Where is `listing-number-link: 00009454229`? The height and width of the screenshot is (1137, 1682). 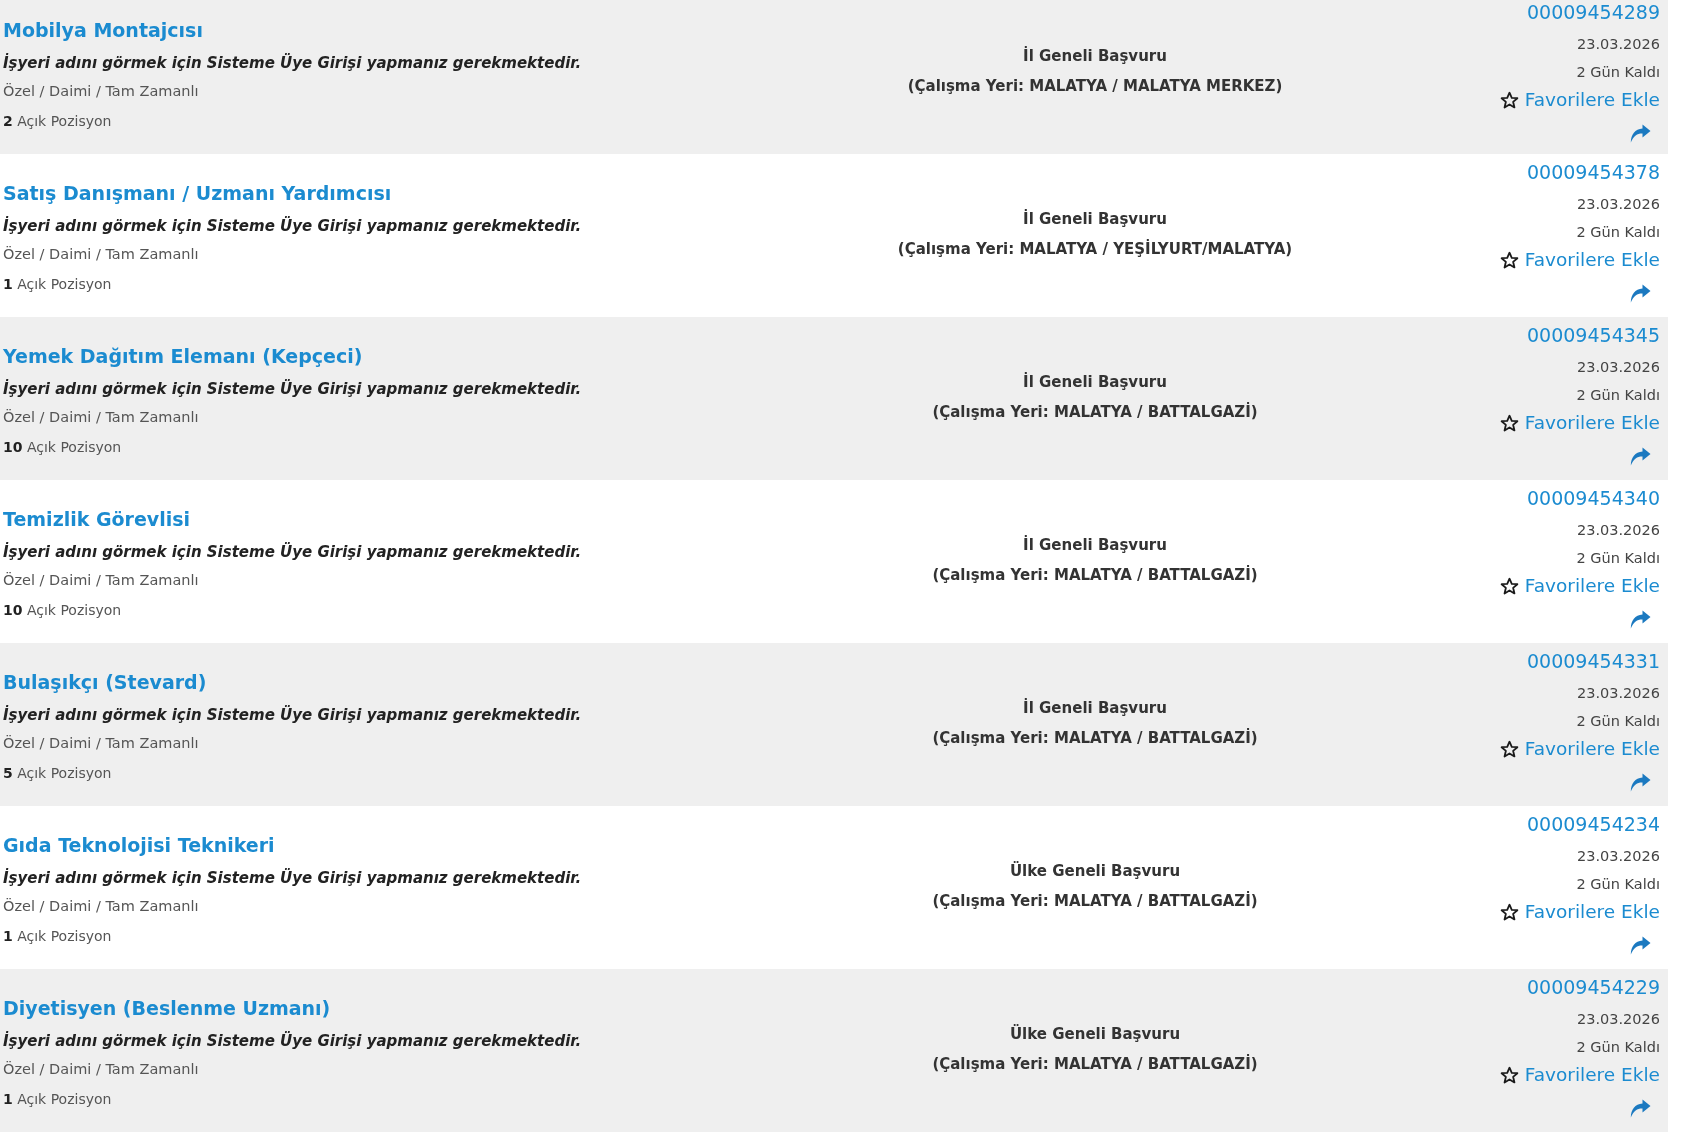
listing-number-link: 00009454229 is located at coordinates (1593, 987).